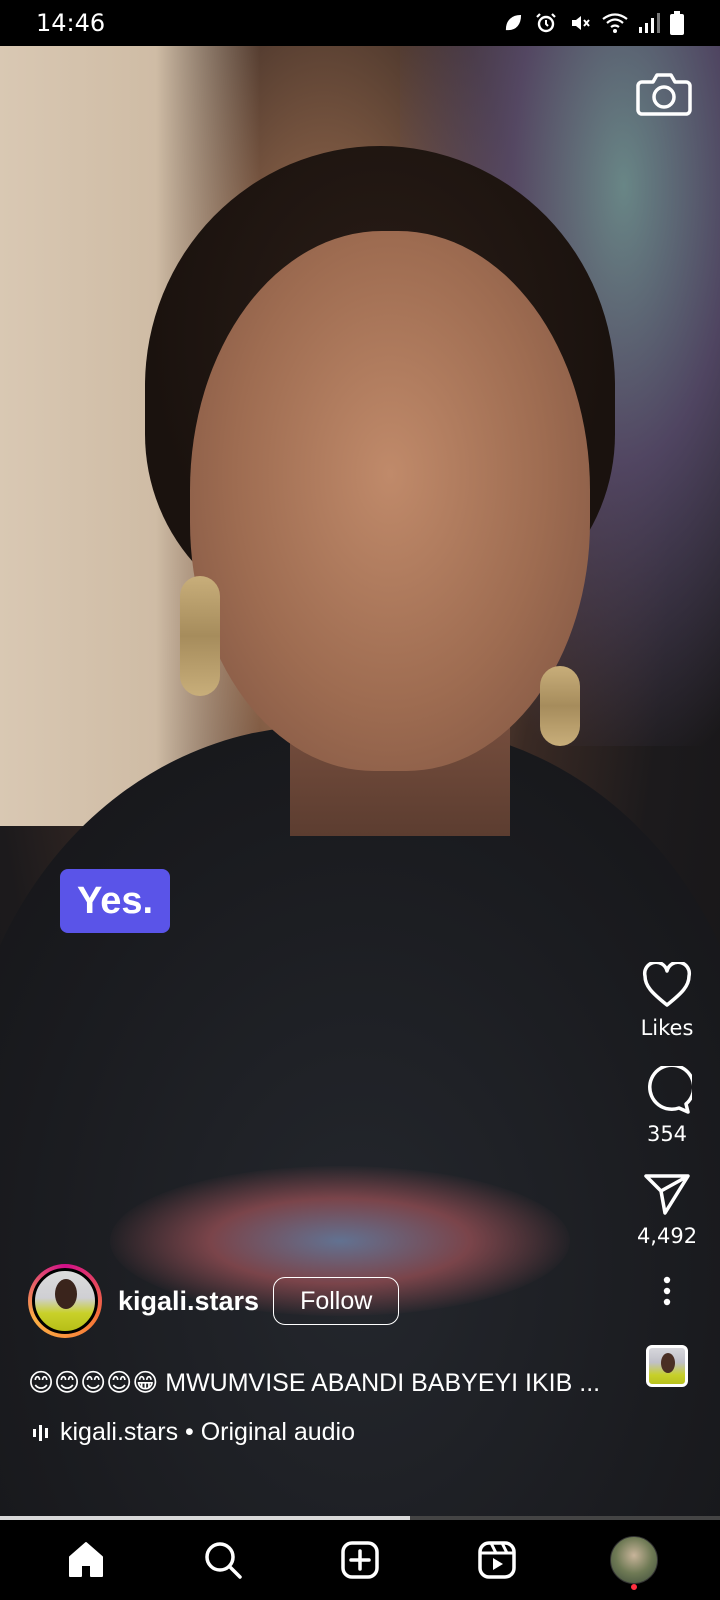 The height and width of the screenshot is (1600, 720). I want to click on status-icons, so click(593, 23).